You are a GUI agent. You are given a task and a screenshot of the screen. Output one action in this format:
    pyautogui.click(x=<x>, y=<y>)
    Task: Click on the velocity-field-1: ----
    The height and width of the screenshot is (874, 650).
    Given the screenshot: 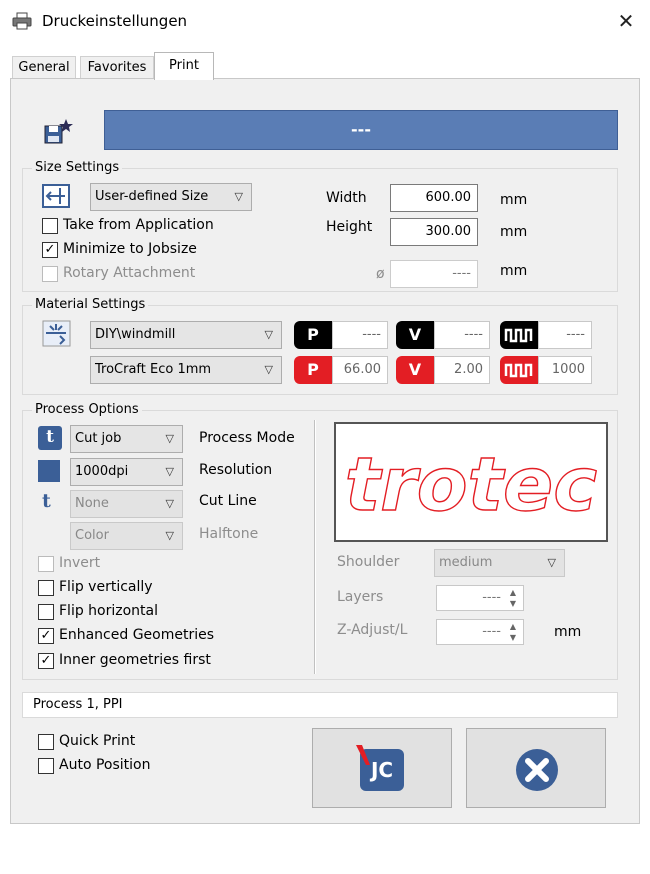 What is the action you would take?
    pyautogui.click(x=462, y=335)
    